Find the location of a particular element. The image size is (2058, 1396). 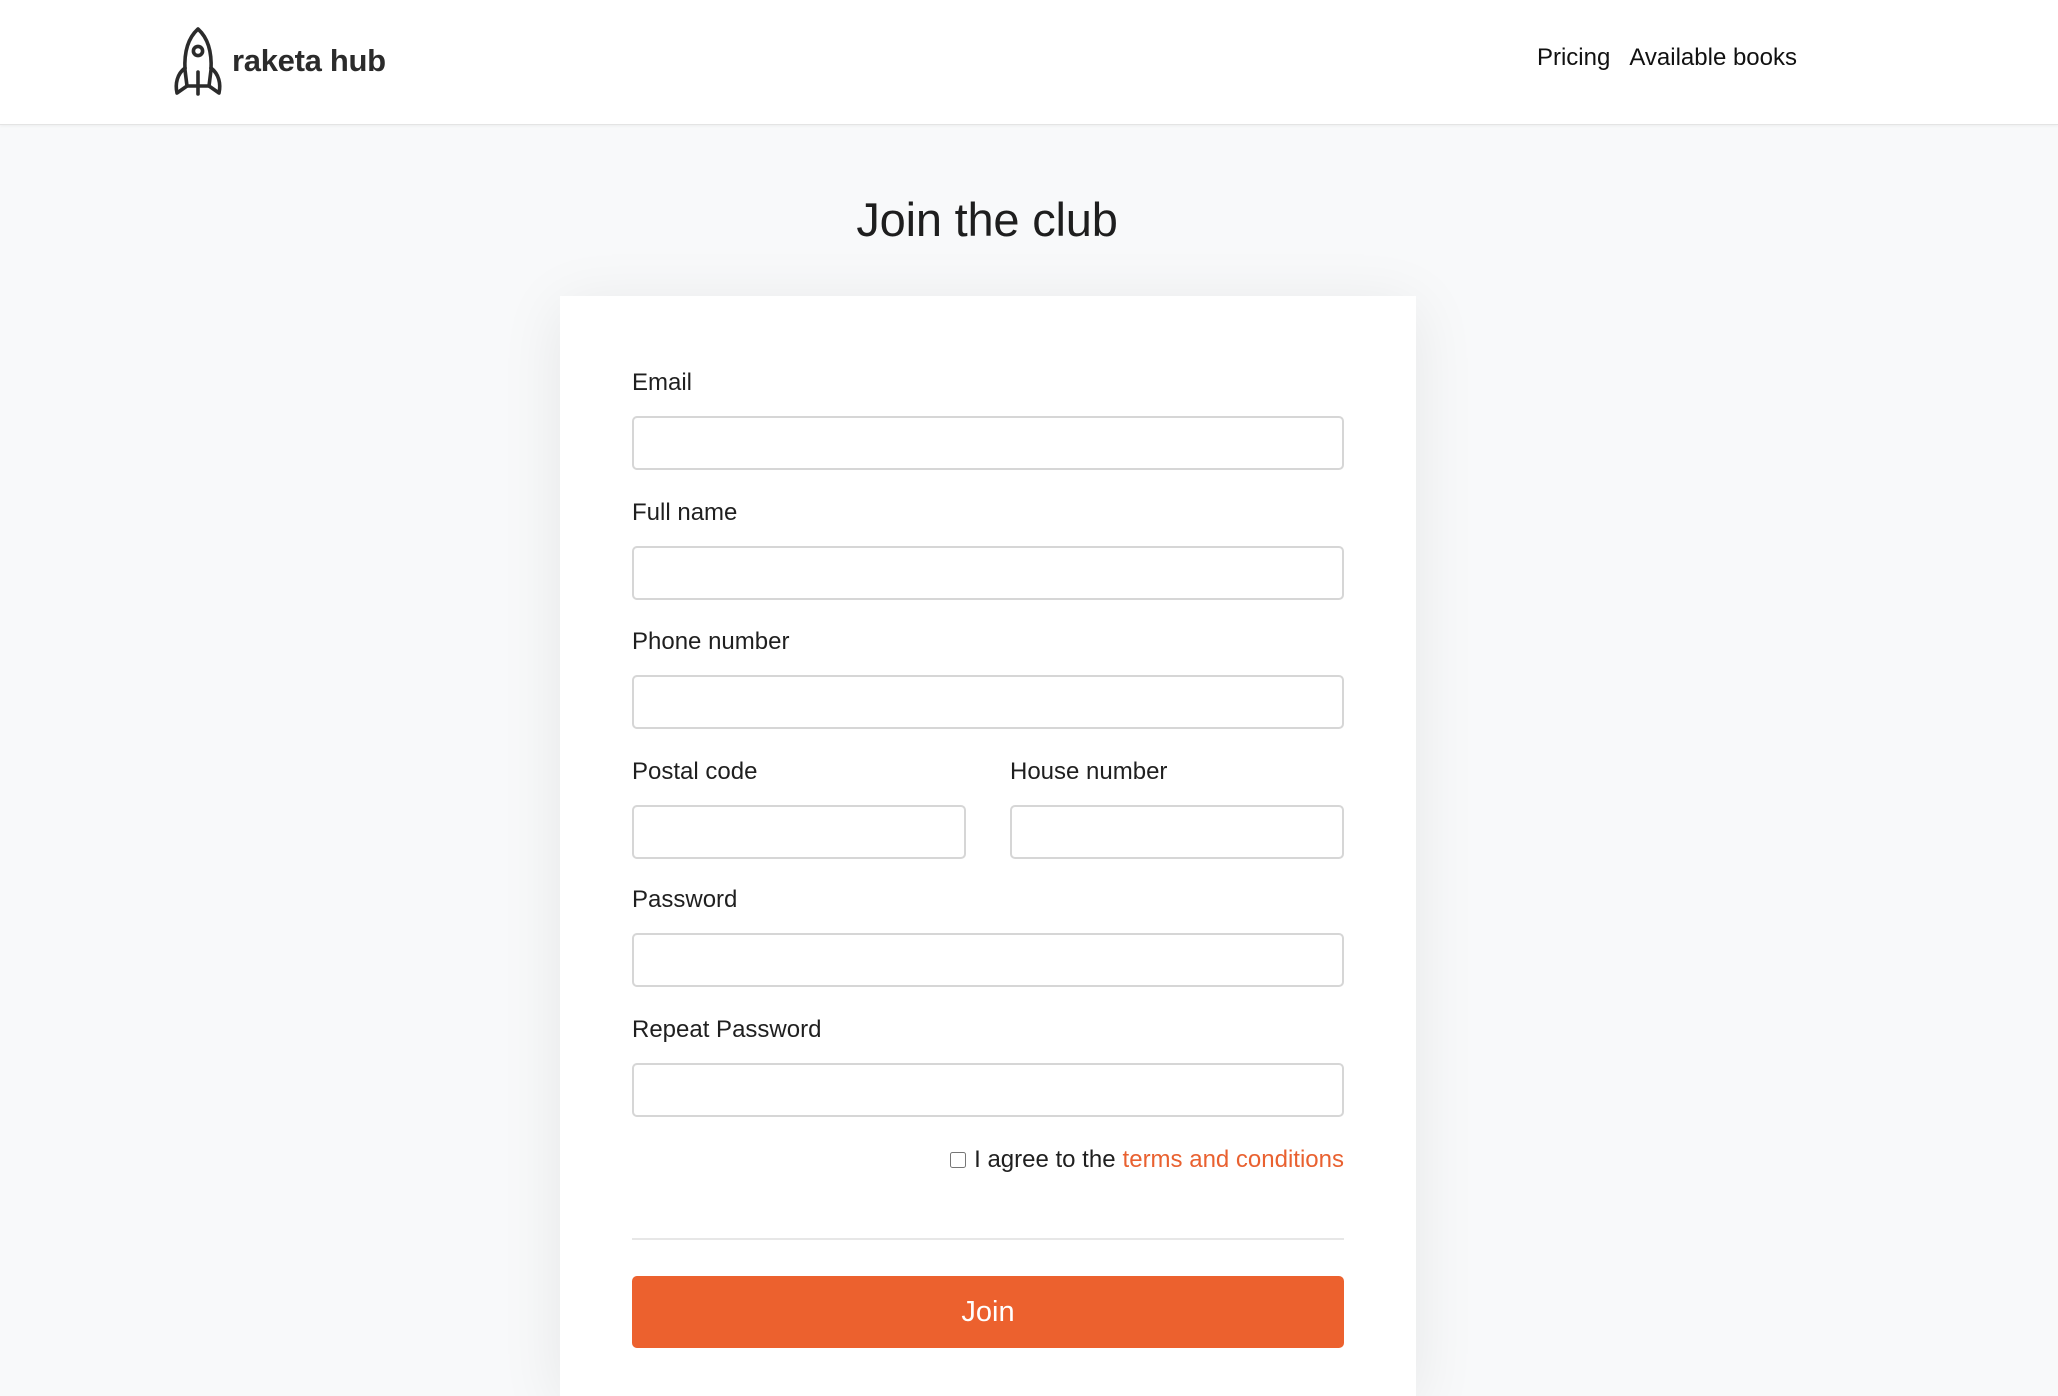

house-number-field is located at coordinates (1177, 832).